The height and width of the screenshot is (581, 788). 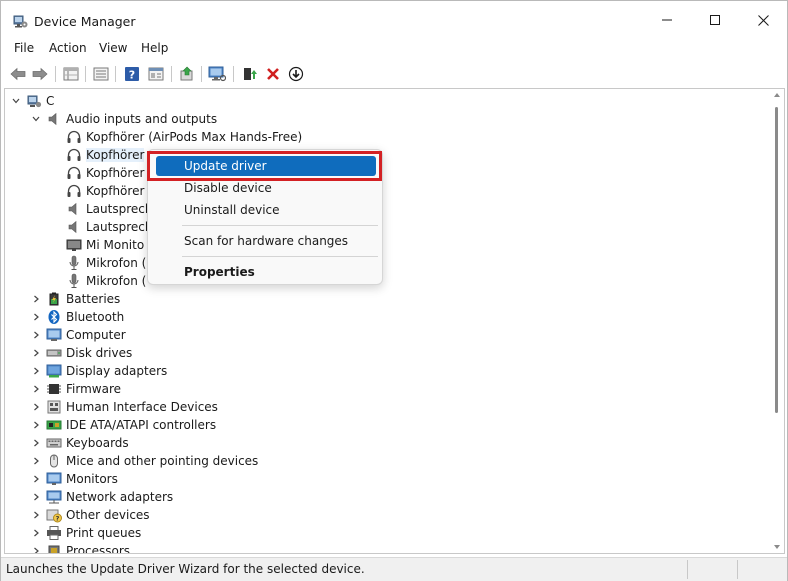 What do you see at coordinates (93, 389) in the screenshot?
I see `category-label: Firmware` at bounding box center [93, 389].